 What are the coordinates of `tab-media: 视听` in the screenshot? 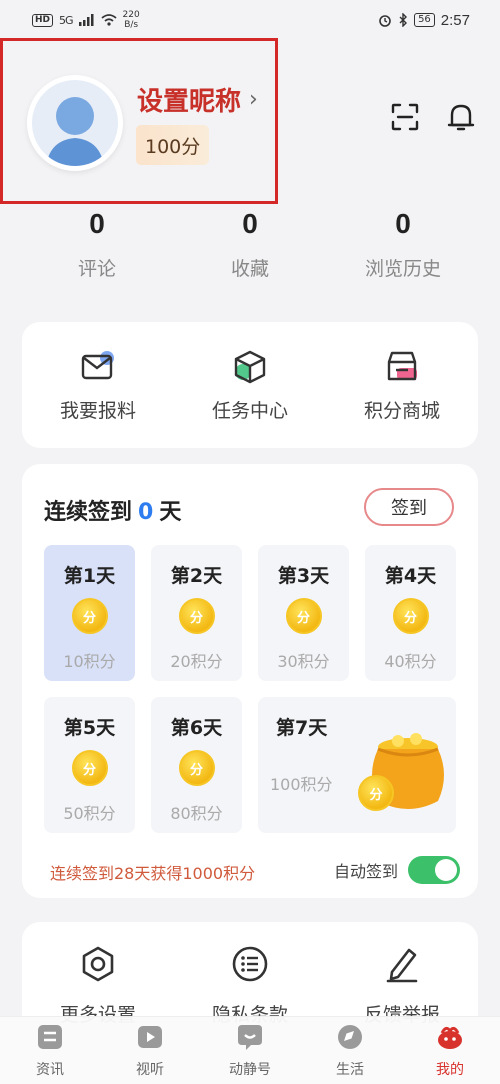 It's located at (150, 1050).